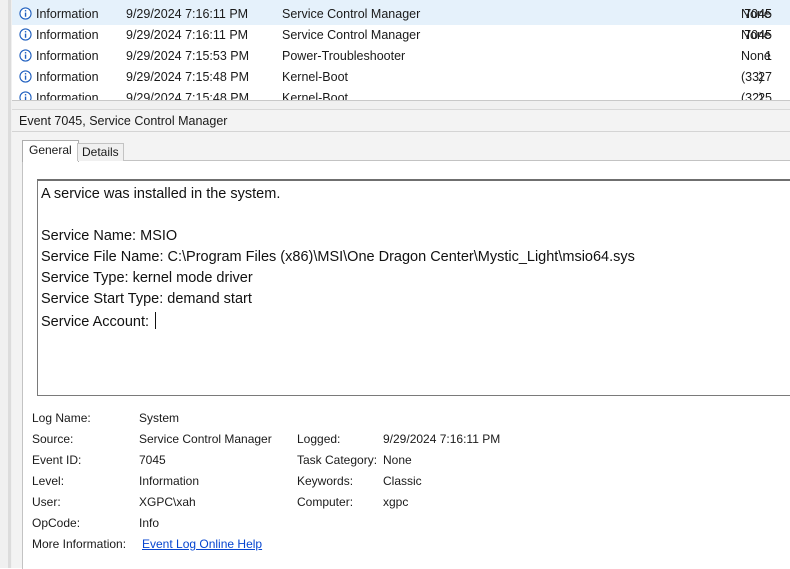 Image resolution: width=790 pixels, height=569 pixels. What do you see at coordinates (146, 299) in the screenshot?
I see `message-start-type: Service Start Type: demand start` at bounding box center [146, 299].